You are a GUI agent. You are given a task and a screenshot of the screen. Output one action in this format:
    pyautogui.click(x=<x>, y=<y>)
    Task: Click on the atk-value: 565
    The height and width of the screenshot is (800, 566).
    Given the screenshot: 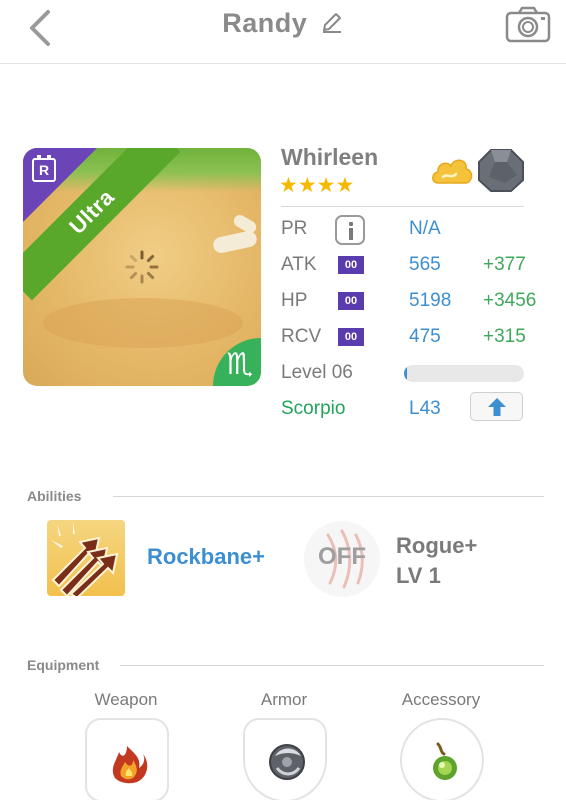 What is the action you would take?
    pyautogui.click(x=425, y=264)
    